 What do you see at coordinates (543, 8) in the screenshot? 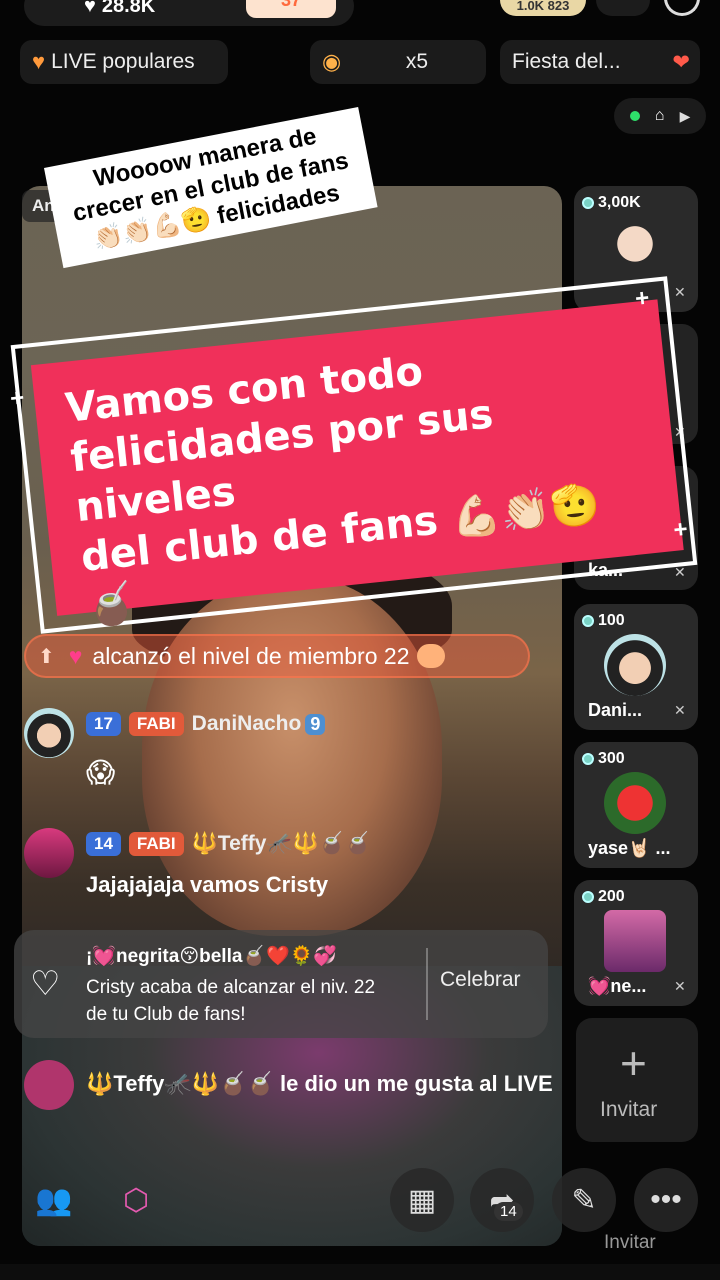
I see `viewer-badge: 1.0K 823` at bounding box center [543, 8].